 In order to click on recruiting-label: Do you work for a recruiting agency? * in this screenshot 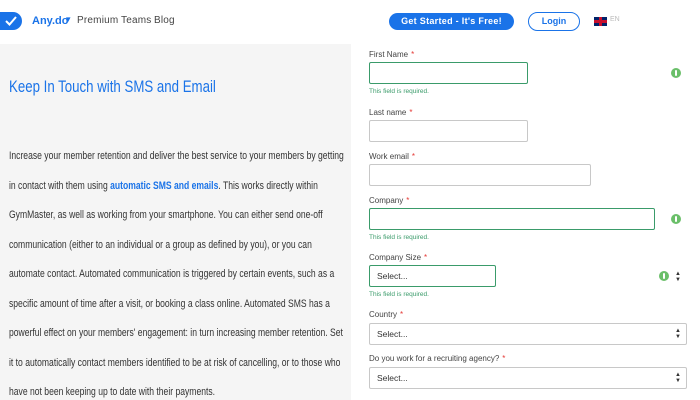, I will do `click(437, 358)`.